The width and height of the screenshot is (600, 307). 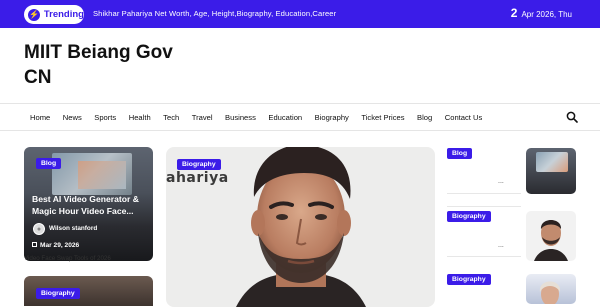 I want to click on left-card-caption: Video Face Swap Tools of 2026, so click(x=67, y=258).